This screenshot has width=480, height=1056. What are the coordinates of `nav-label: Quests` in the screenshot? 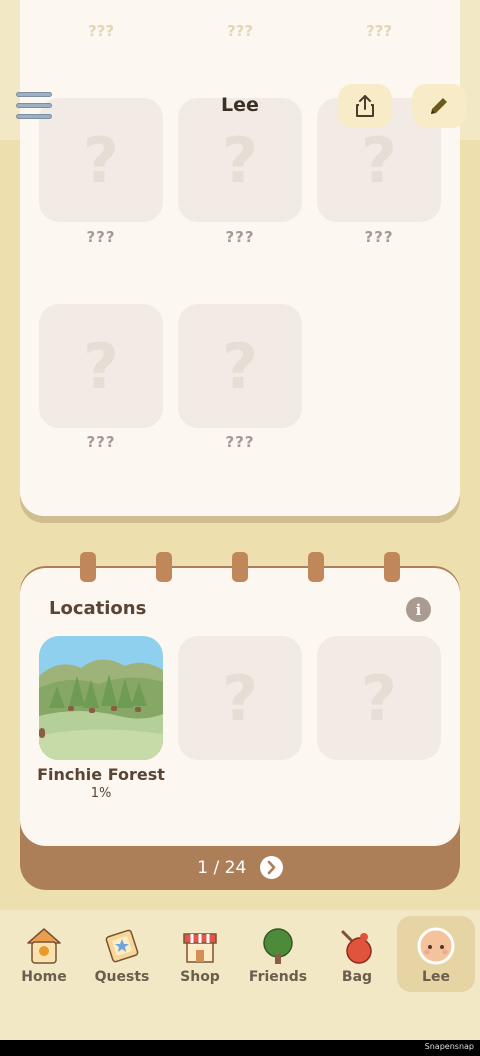 It's located at (122, 977).